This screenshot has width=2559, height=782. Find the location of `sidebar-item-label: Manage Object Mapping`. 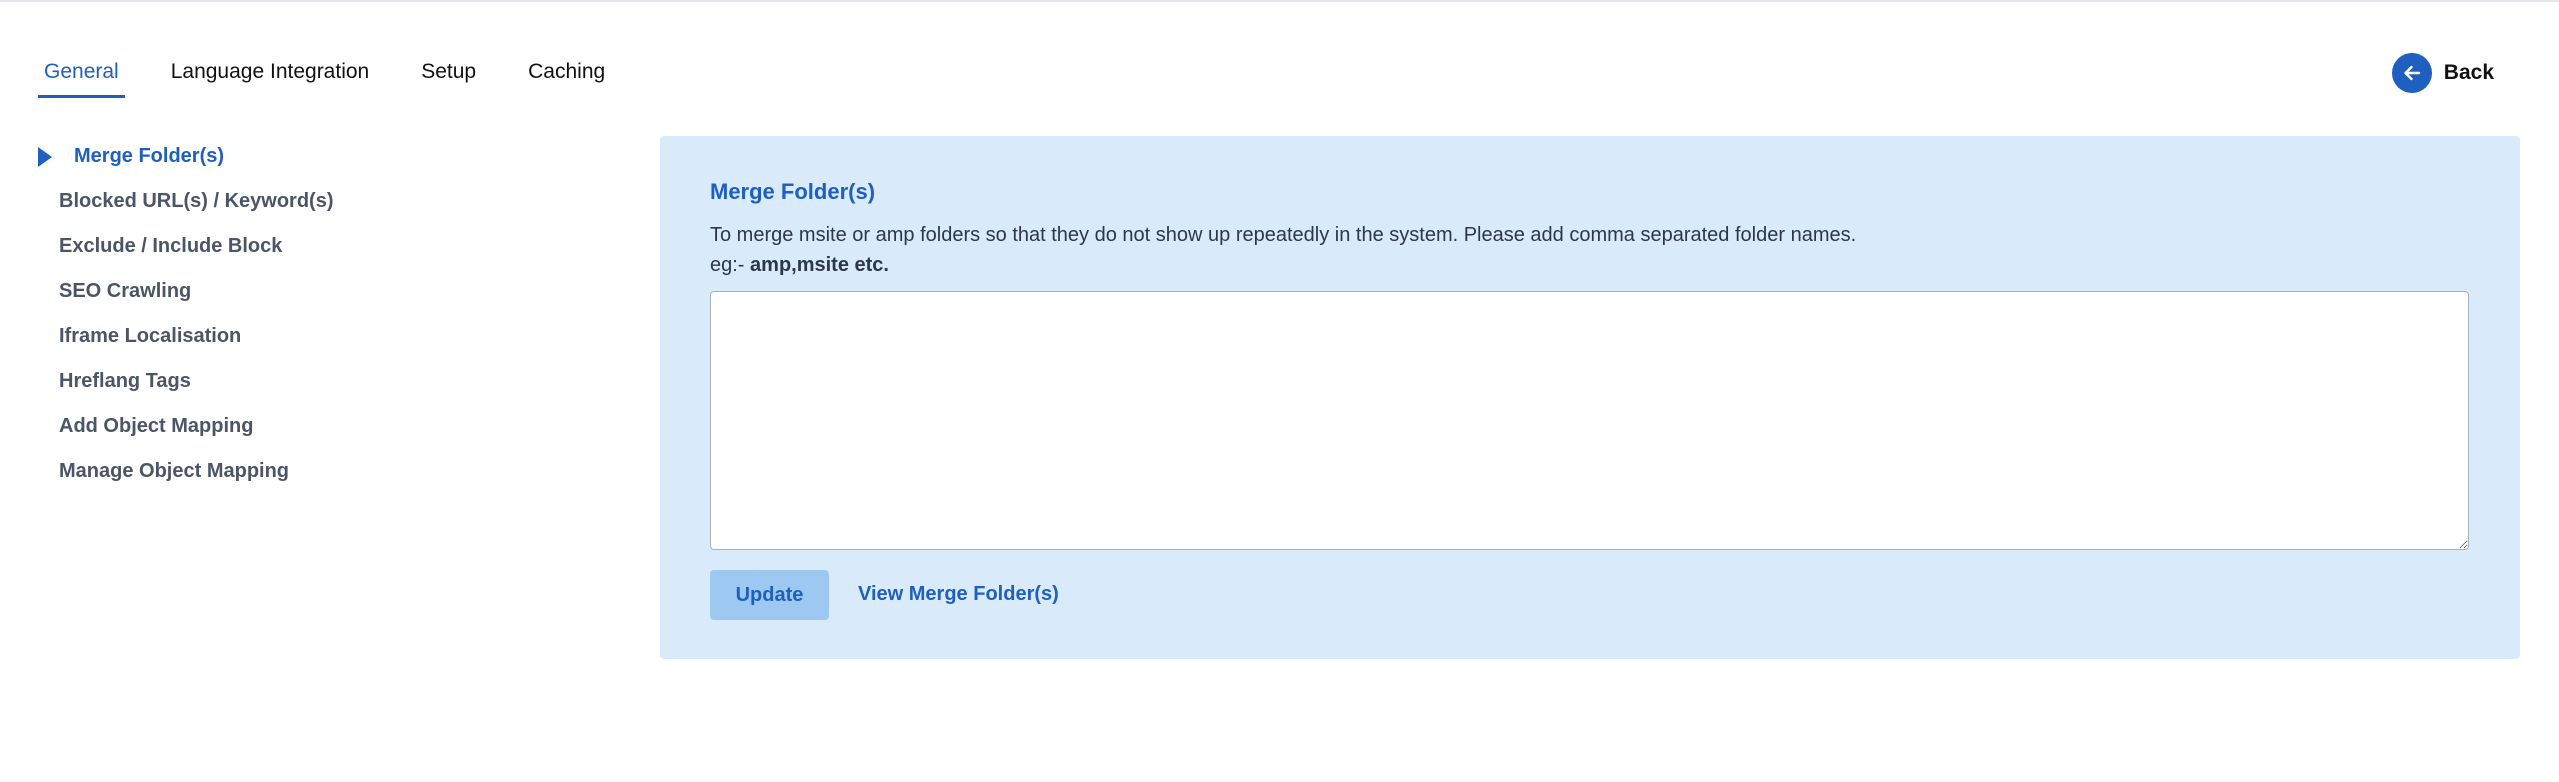

sidebar-item-label: Manage Object Mapping is located at coordinates (174, 471).